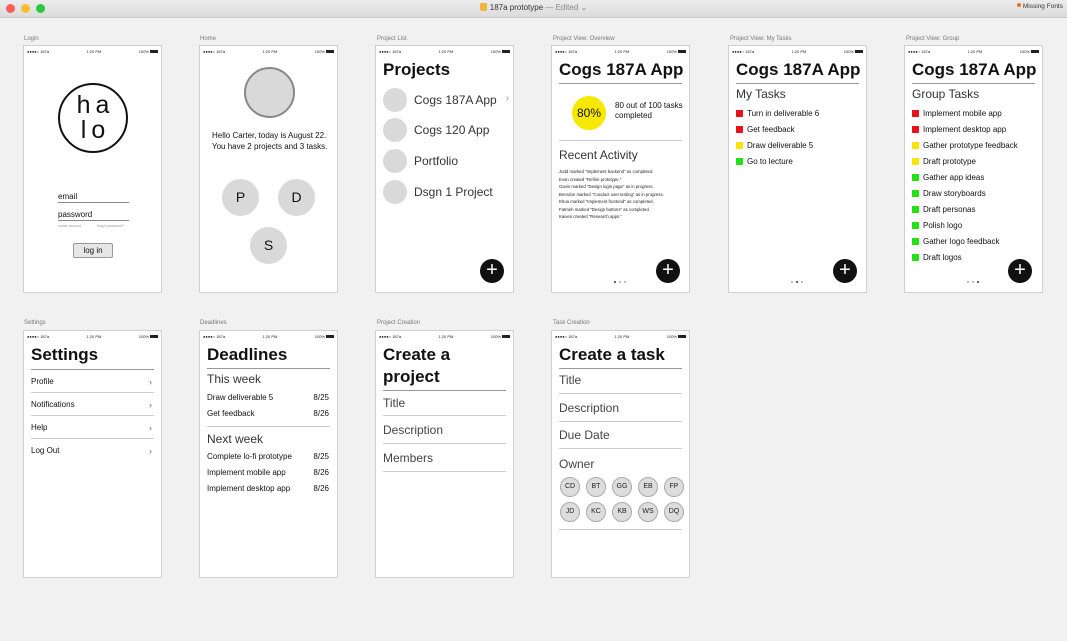 This screenshot has width=1067, height=641. What do you see at coordinates (937, 257) in the screenshot?
I see `task-item: Draft logos` at bounding box center [937, 257].